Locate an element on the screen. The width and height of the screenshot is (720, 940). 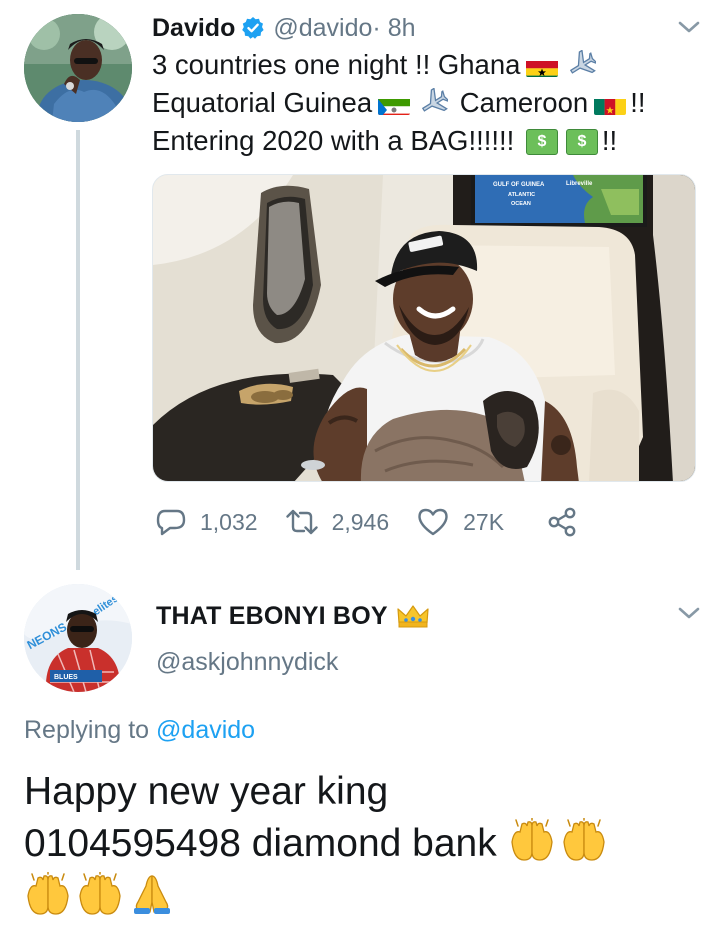
reply-text-line-1: Happy new year king is located at coordinates (206, 791).